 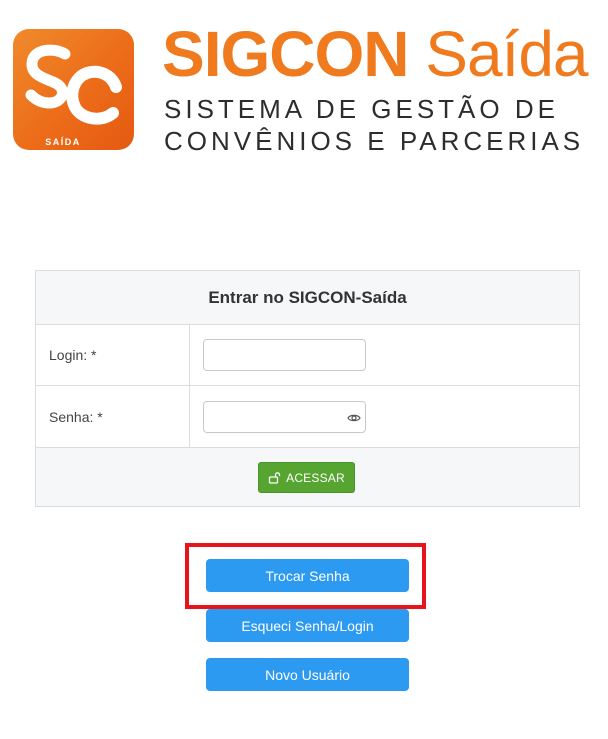 What do you see at coordinates (76, 416) in the screenshot?
I see `senha-label: Senha: *` at bounding box center [76, 416].